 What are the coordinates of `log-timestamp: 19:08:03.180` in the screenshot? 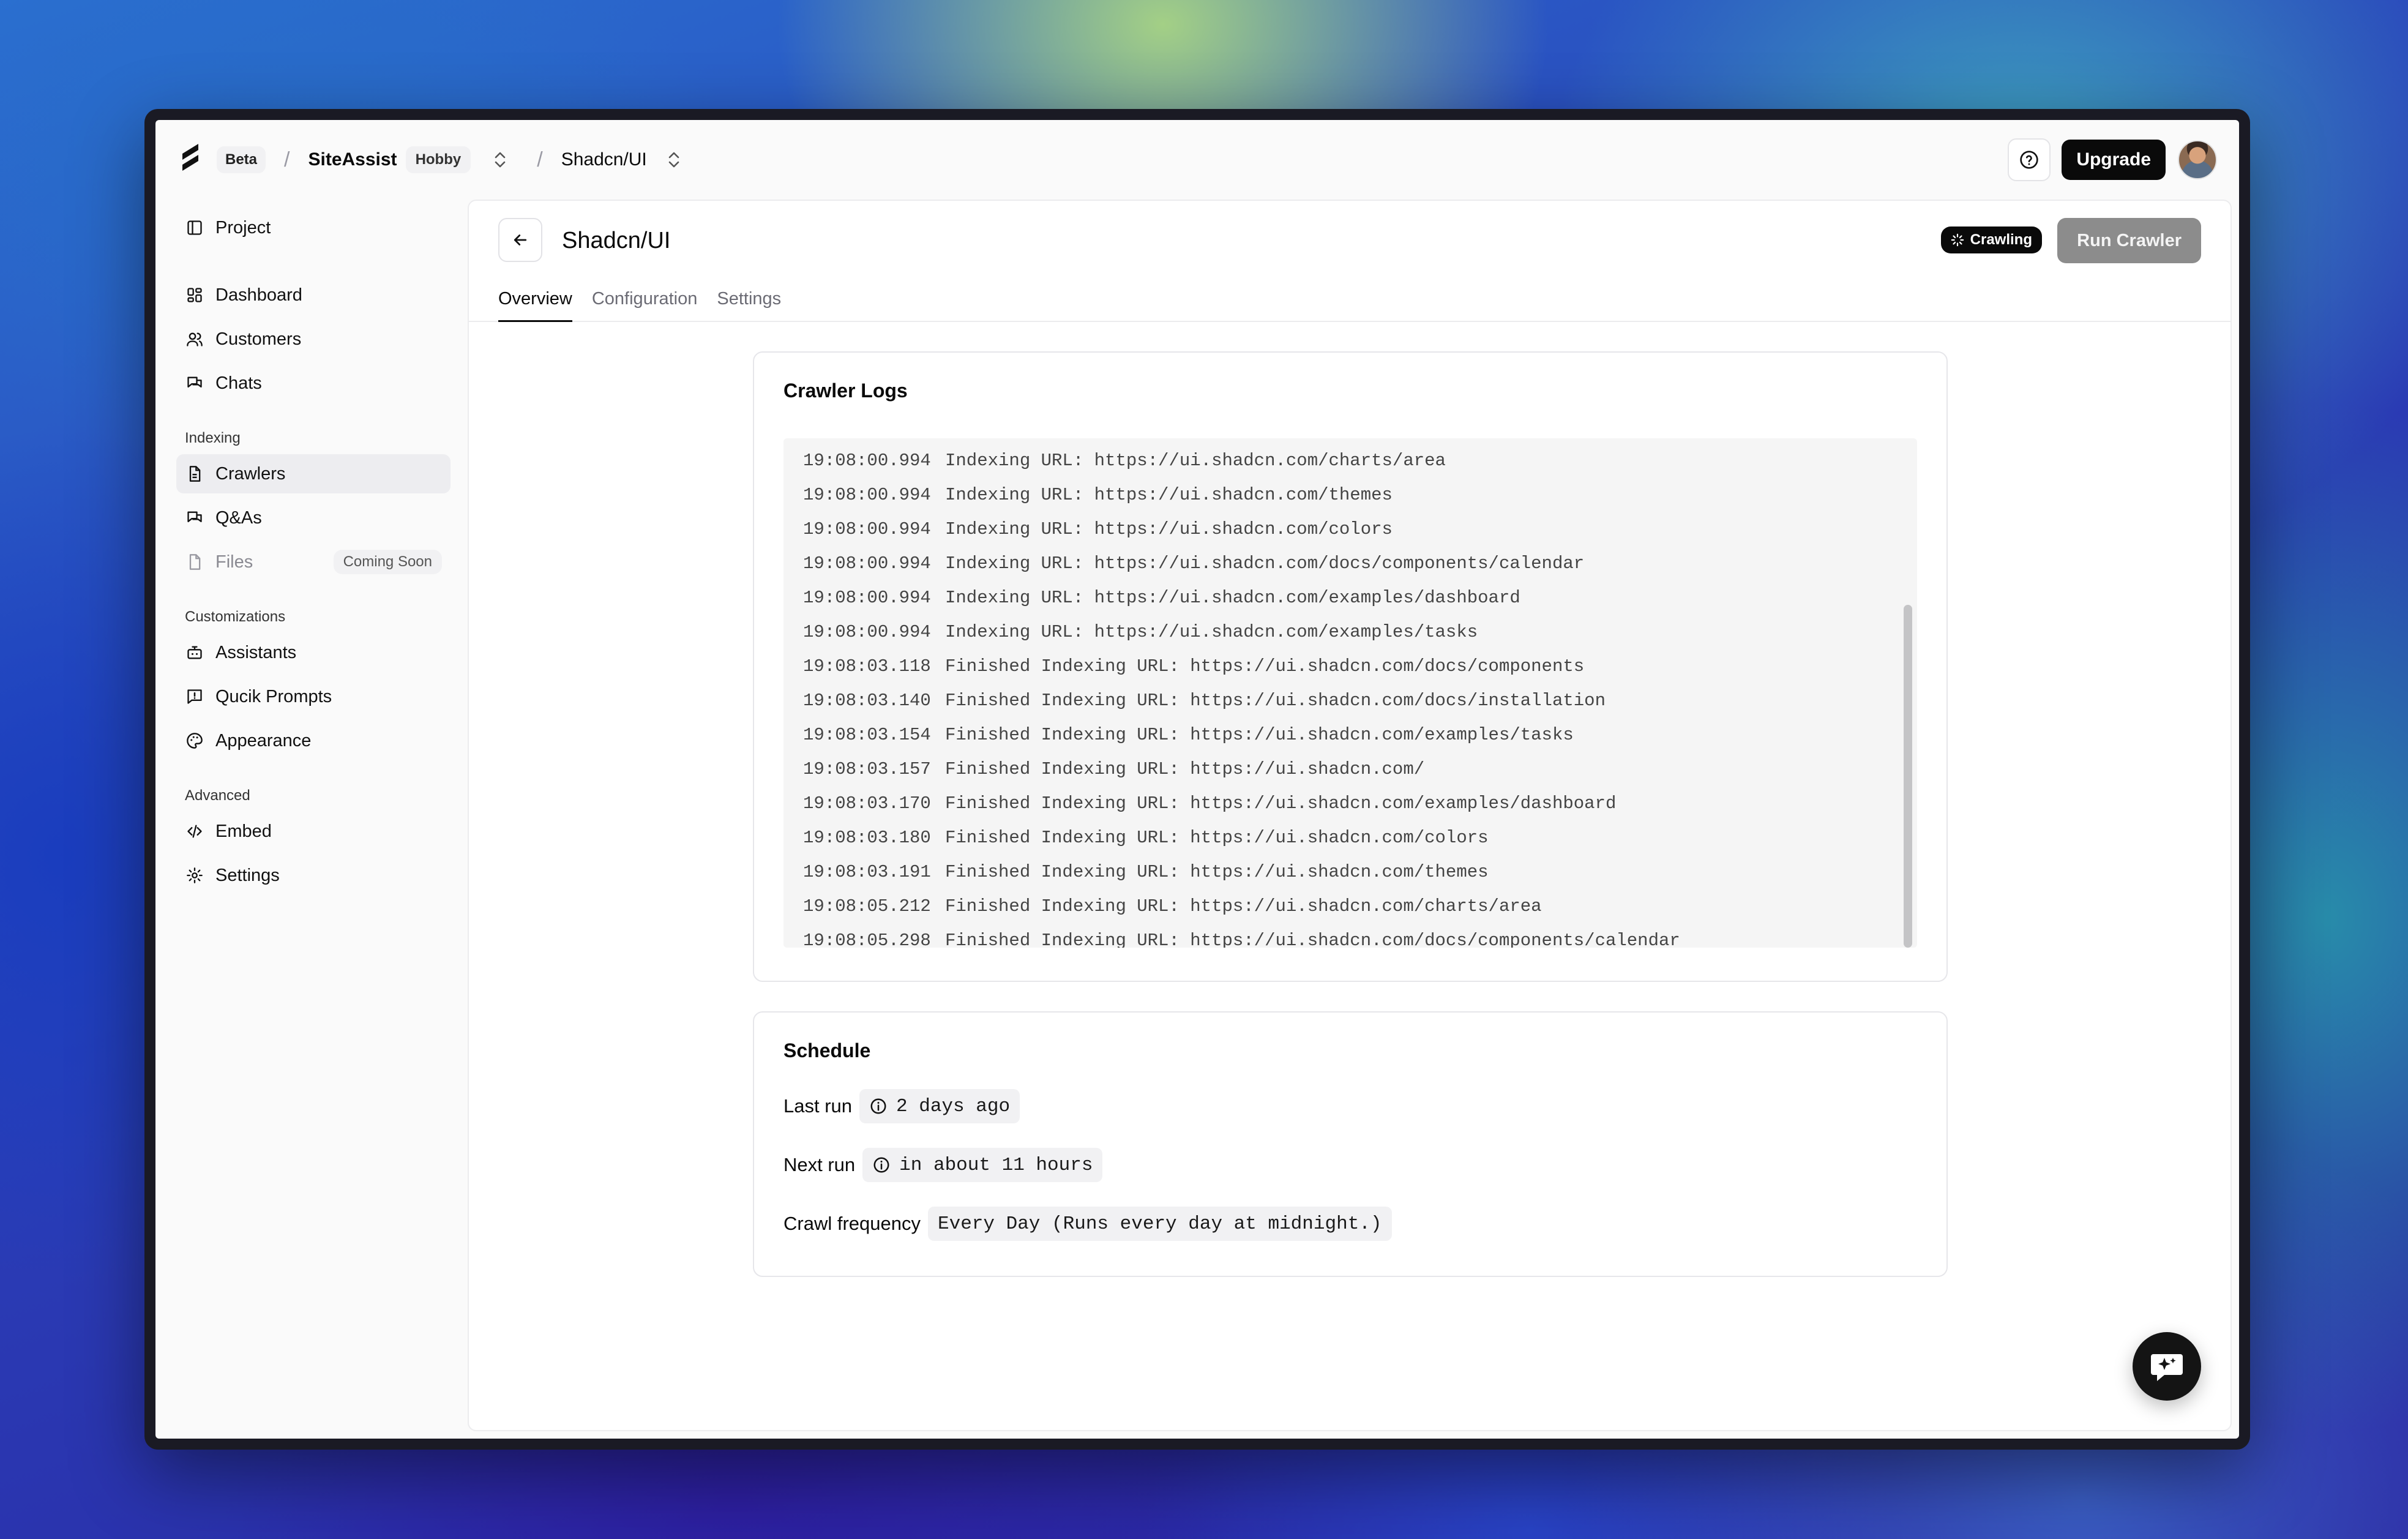 It's located at (867, 837).